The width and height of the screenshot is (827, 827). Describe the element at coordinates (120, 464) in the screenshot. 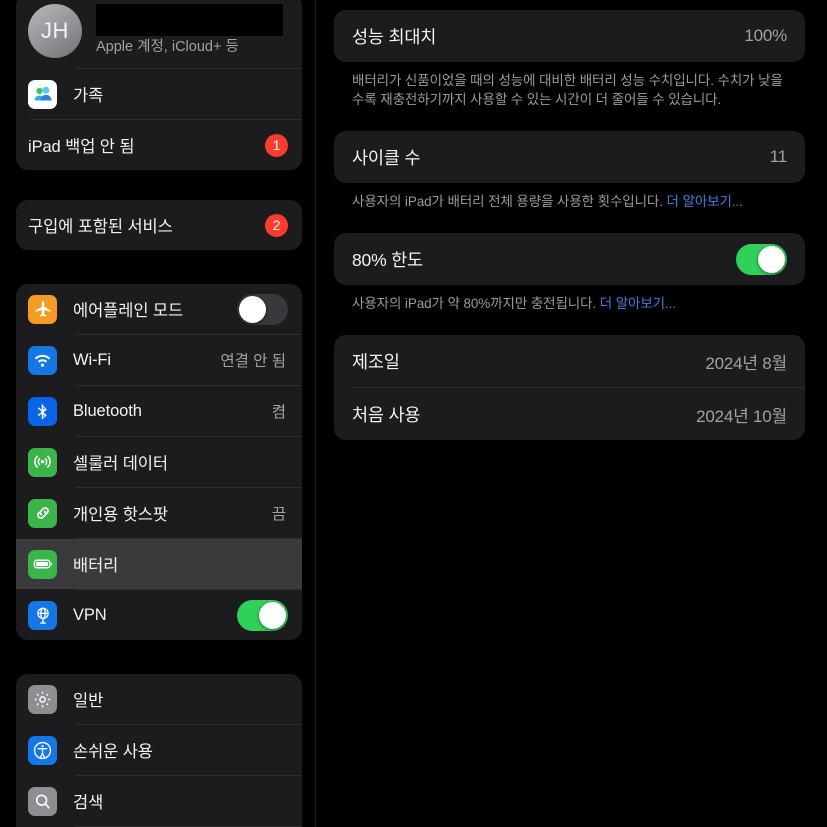

I see `sidebar-item-label: 셀룰러 데이터` at that location.